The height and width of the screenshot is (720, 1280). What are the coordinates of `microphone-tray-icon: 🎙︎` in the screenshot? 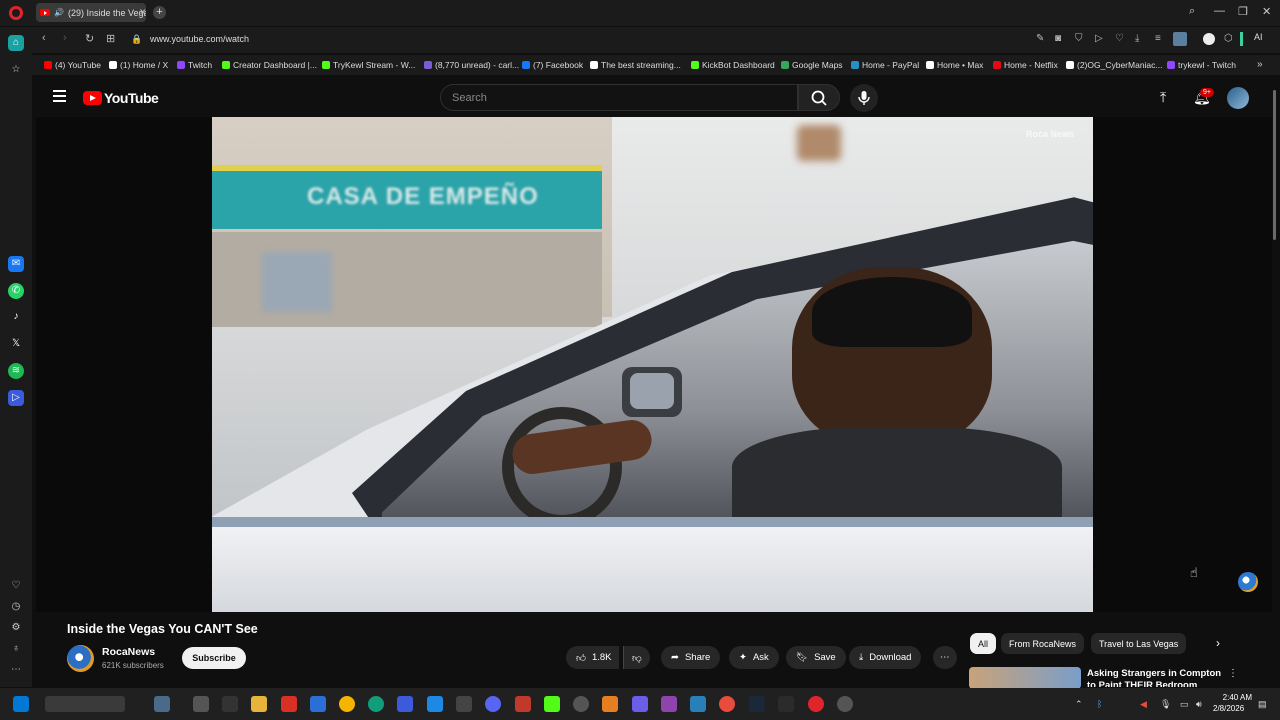 It's located at (1165, 704).